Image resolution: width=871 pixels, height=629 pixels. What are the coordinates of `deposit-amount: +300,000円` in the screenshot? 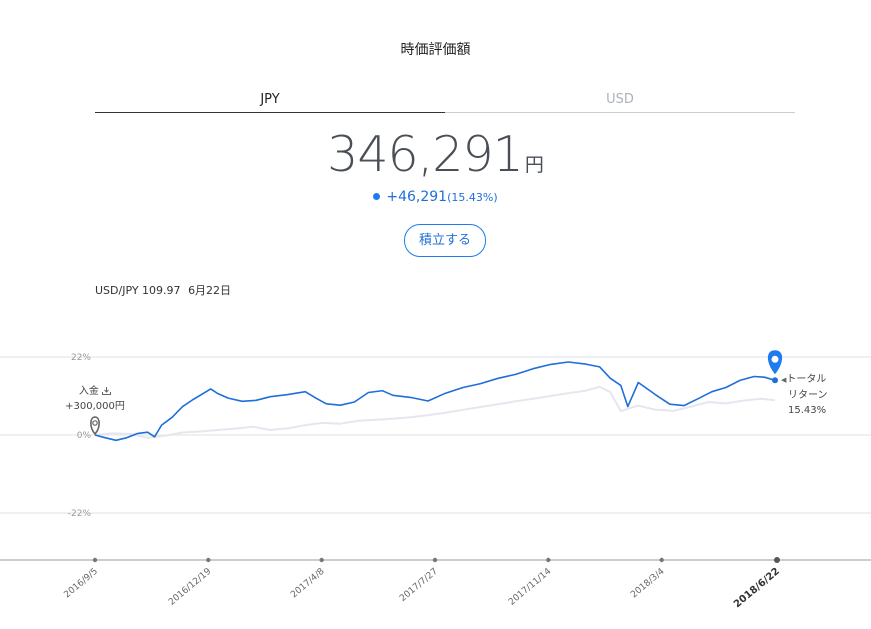 It's located at (95, 406).